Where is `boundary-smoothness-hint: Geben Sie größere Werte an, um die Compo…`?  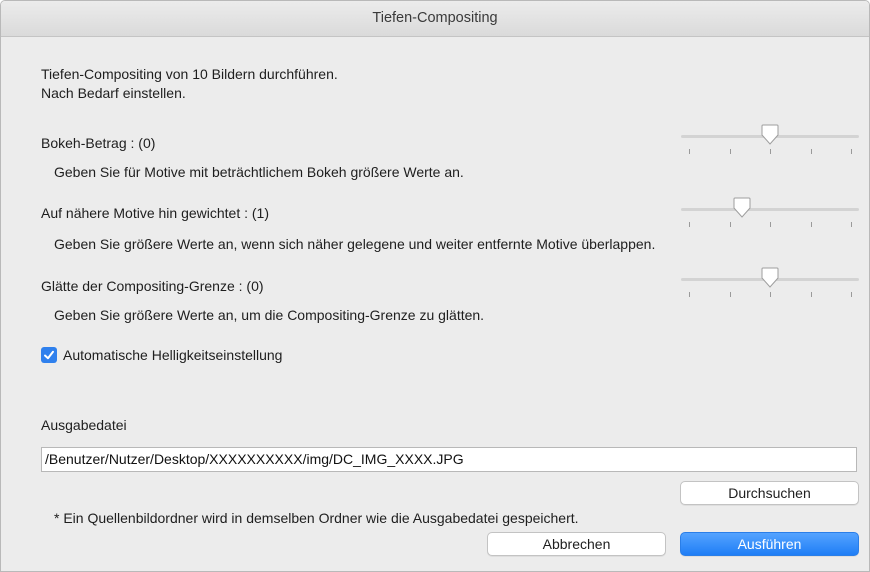
boundary-smoothness-hint: Geben Sie größere Werte an, um die Compo… is located at coordinates (269, 315).